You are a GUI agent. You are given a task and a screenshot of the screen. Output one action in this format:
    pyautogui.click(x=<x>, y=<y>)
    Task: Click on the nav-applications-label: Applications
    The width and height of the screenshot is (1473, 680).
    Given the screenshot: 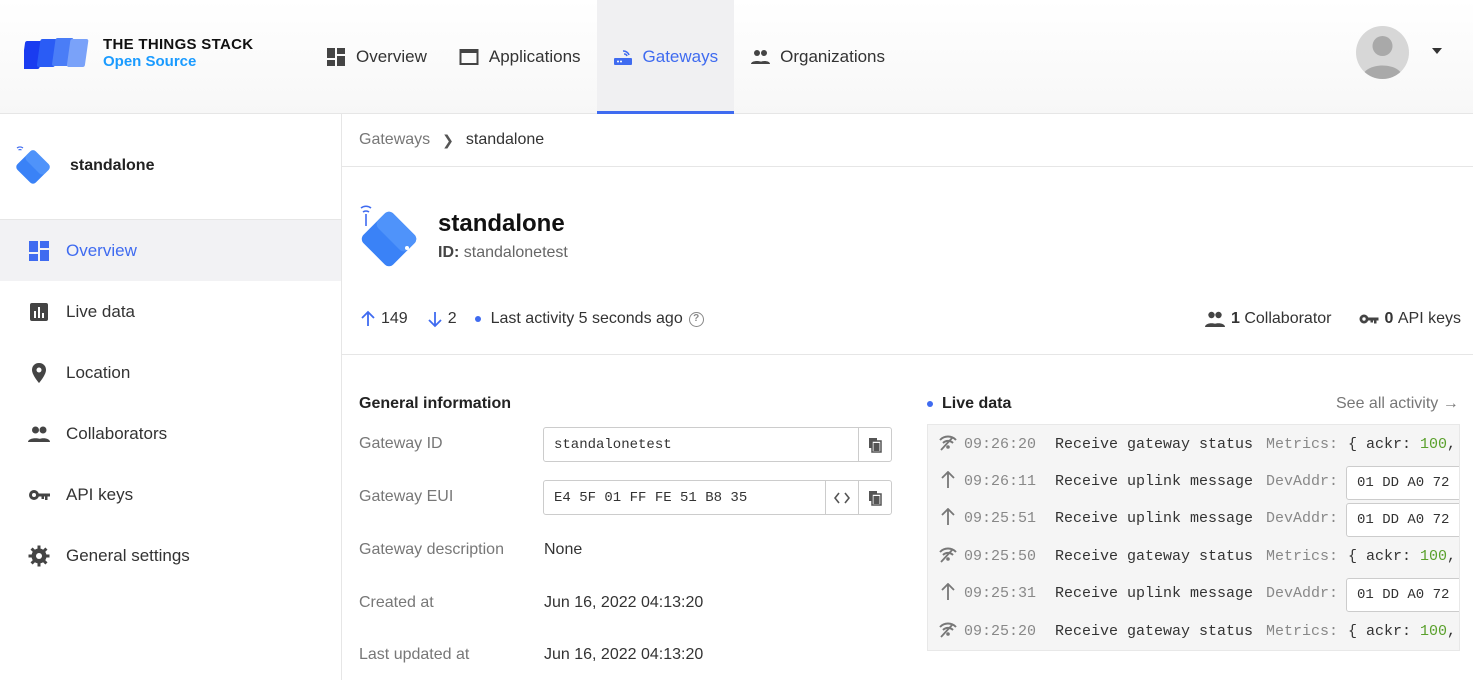 What is the action you would take?
    pyautogui.click(x=534, y=56)
    